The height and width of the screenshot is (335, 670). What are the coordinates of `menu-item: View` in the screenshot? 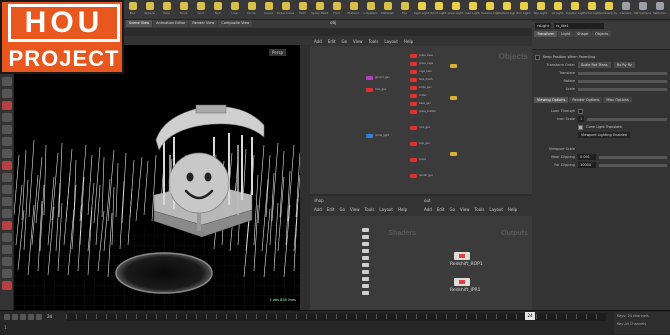 It's located at (465, 209).